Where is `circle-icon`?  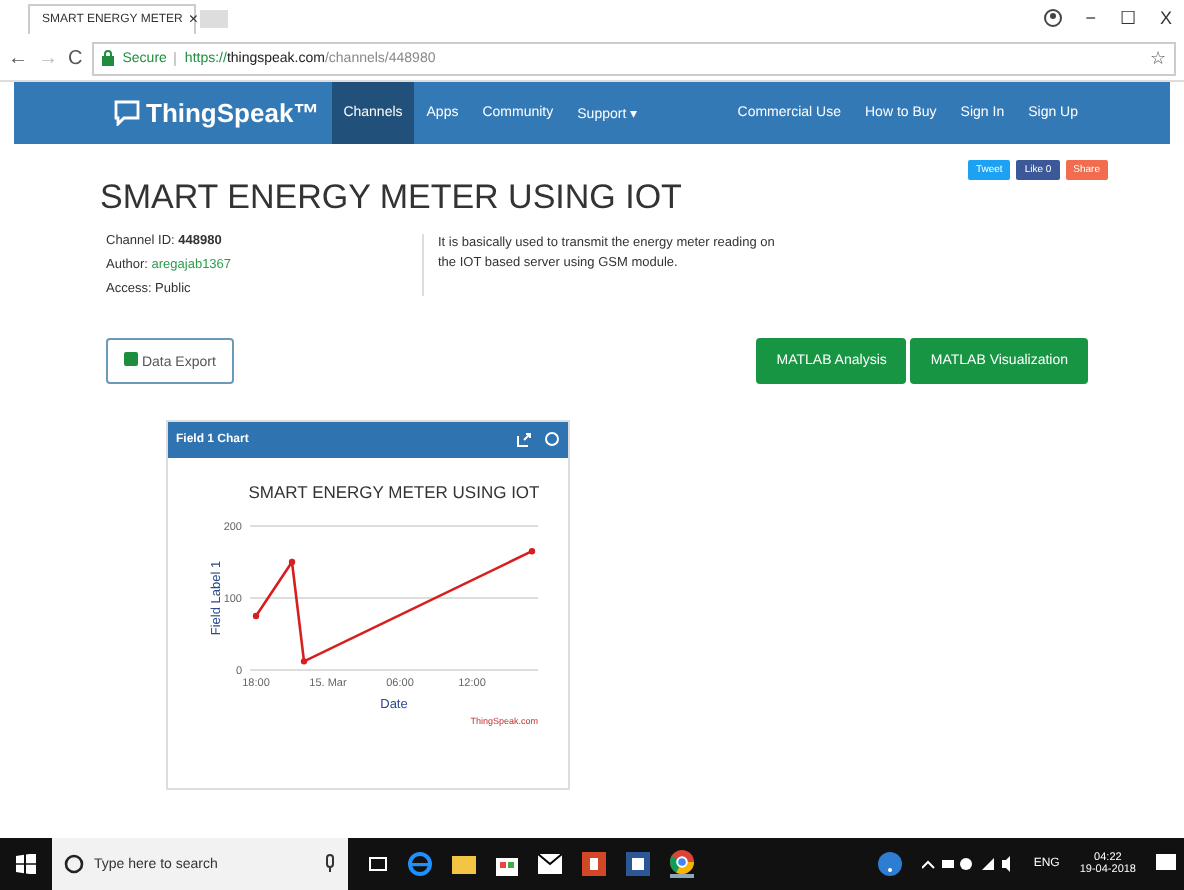 circle-icon is located at coordinates (74, 864).